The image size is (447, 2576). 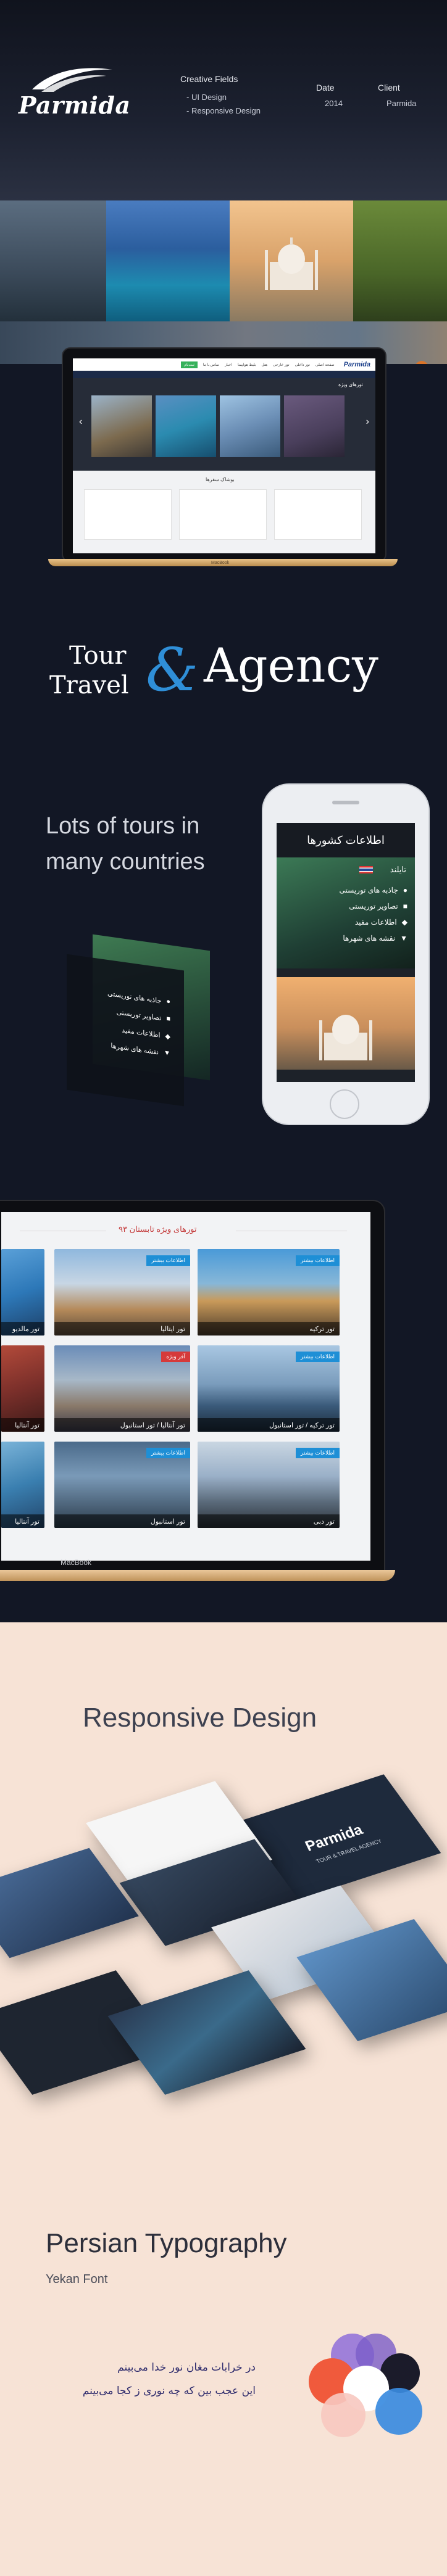 I want to click on color-palette, so click(x=371, y=2387).